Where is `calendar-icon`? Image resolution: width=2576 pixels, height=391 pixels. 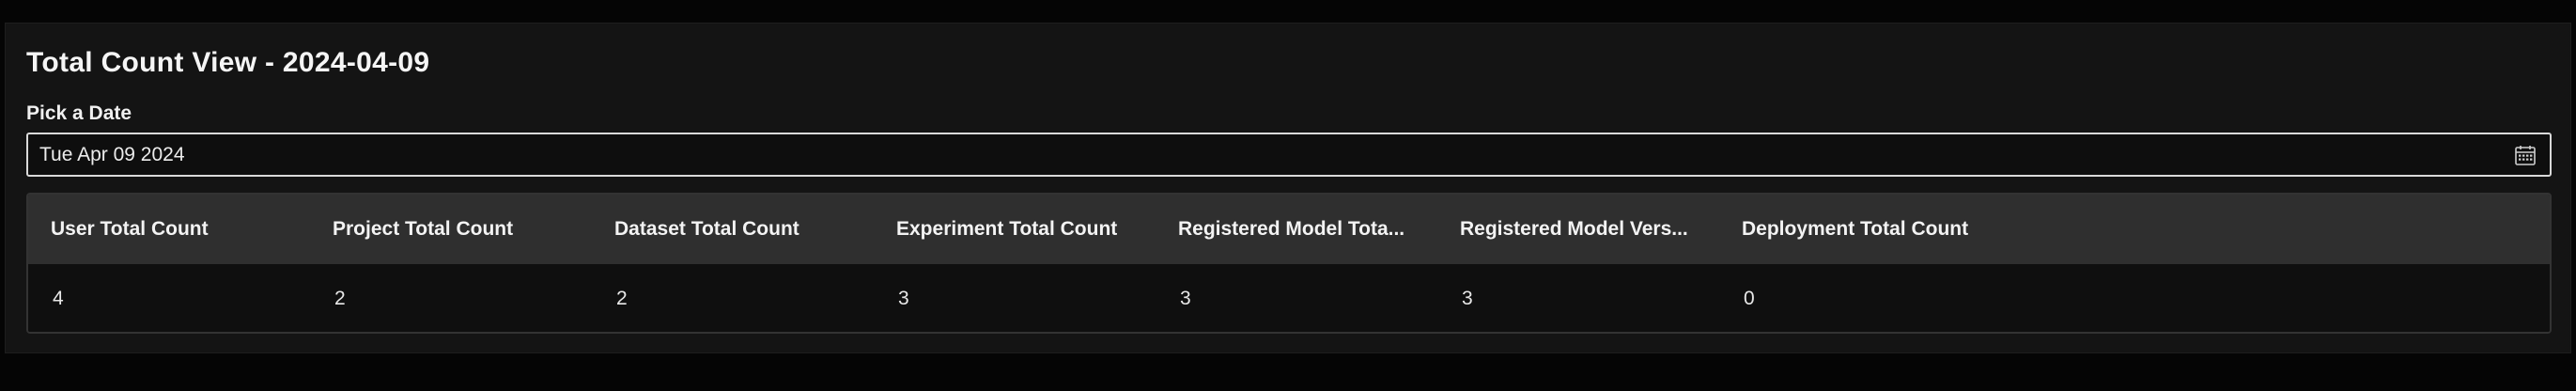 calendar-icon is located at coordinates (2525, 155).